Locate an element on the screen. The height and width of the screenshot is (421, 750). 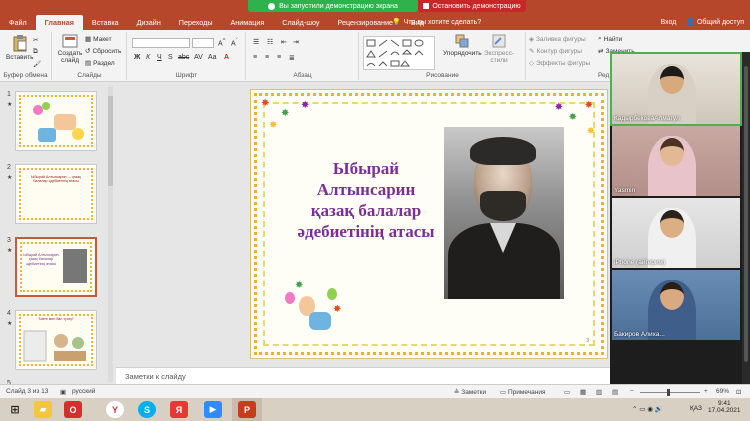
balloon-icon is located at coordinates (290, 298).